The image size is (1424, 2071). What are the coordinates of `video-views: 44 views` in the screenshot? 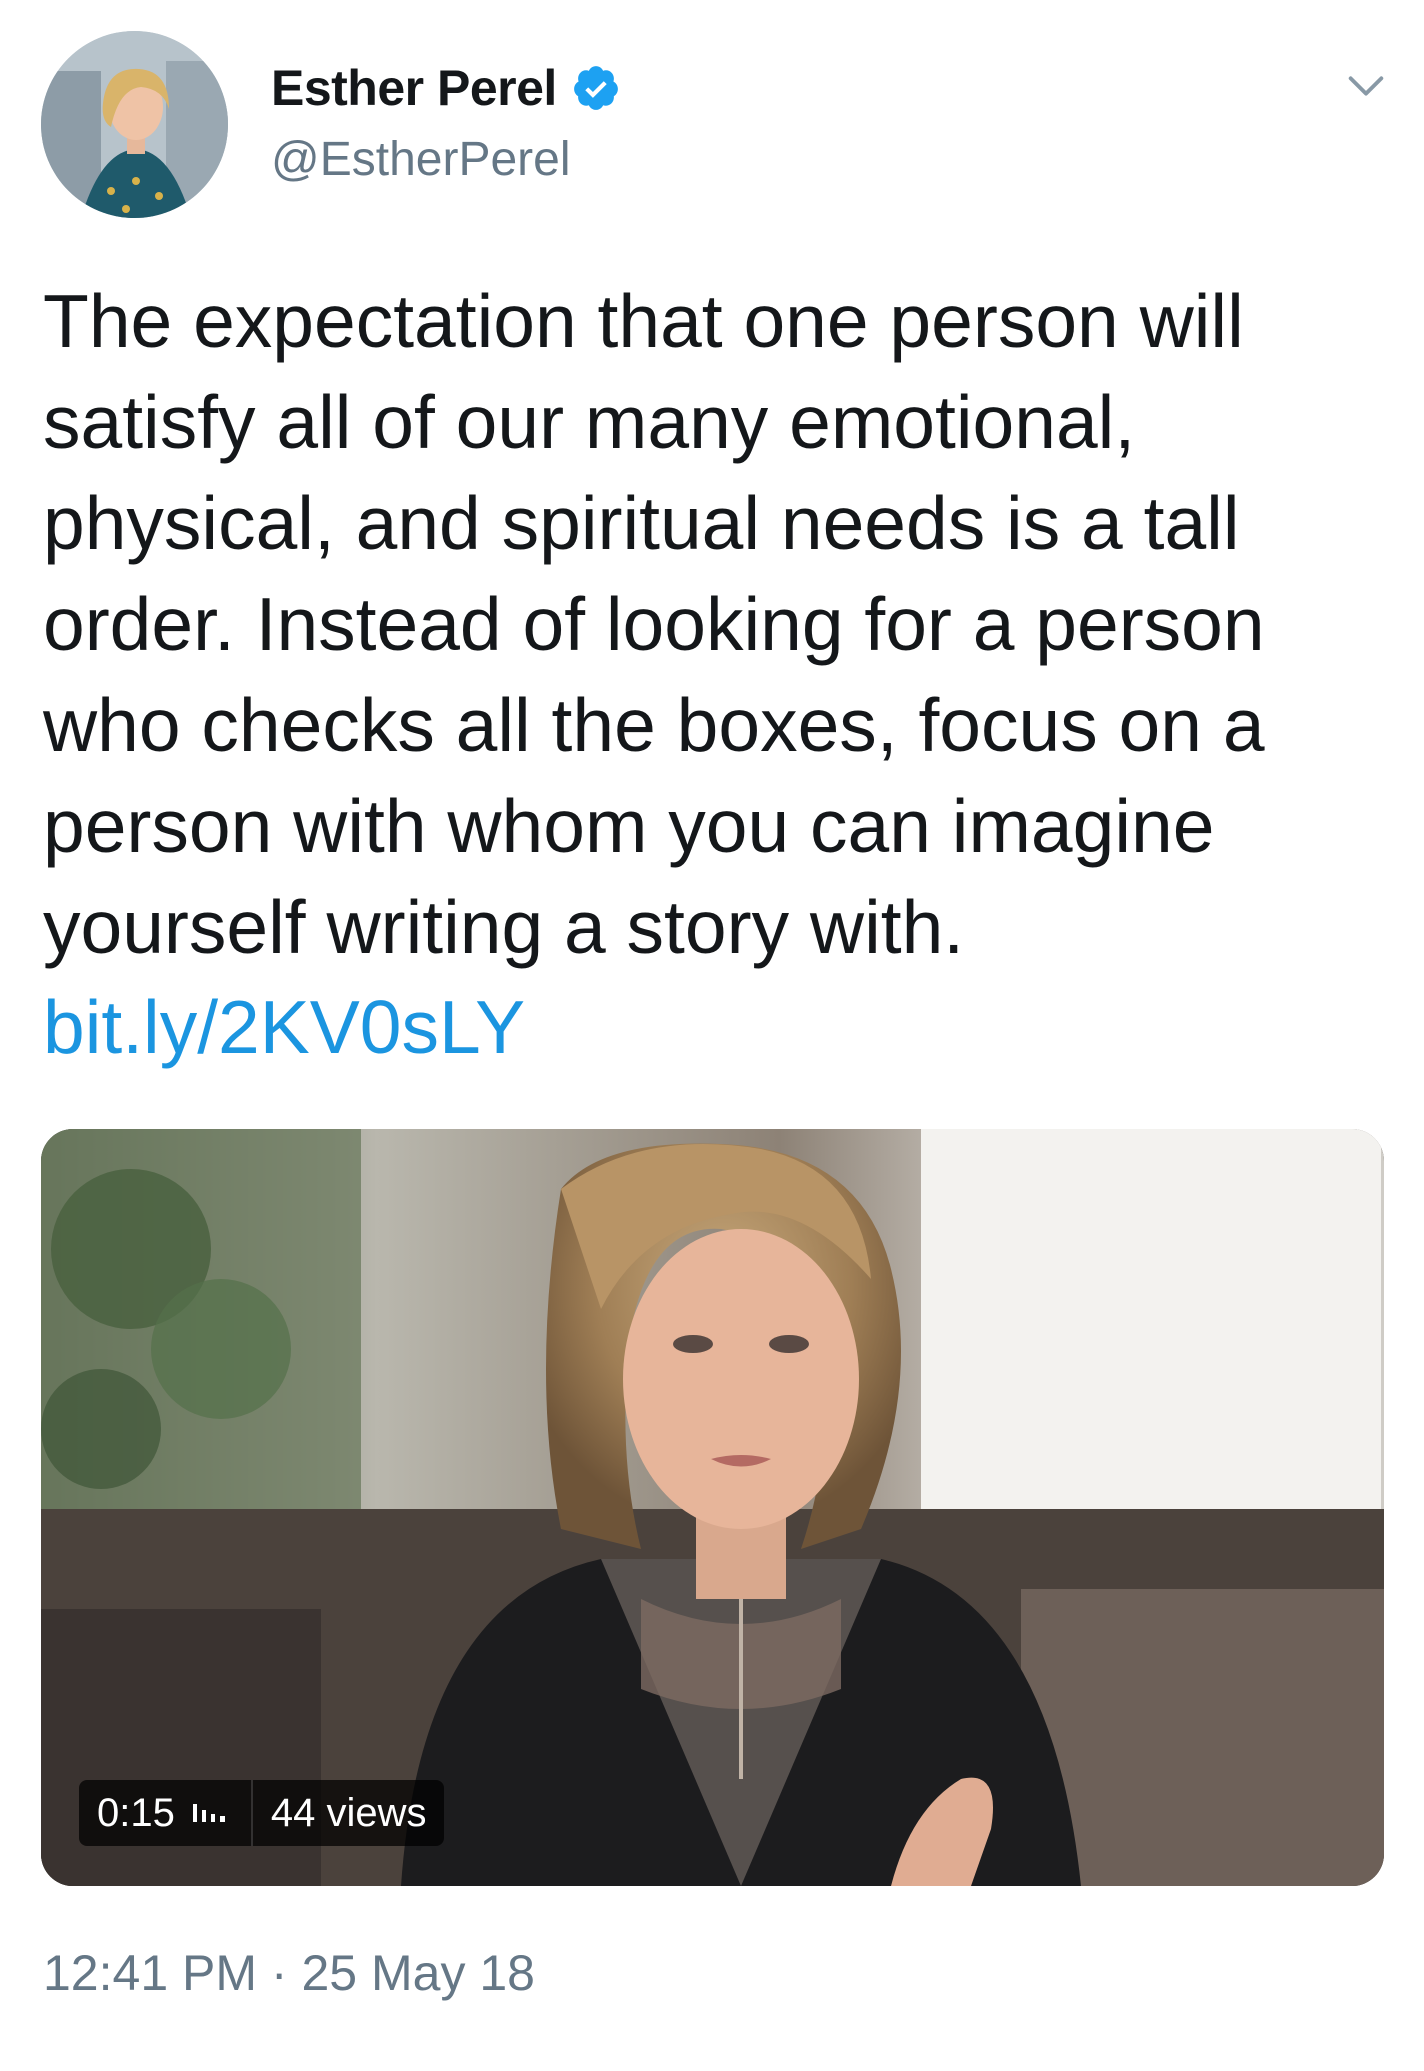 It's located at (348, 1812).